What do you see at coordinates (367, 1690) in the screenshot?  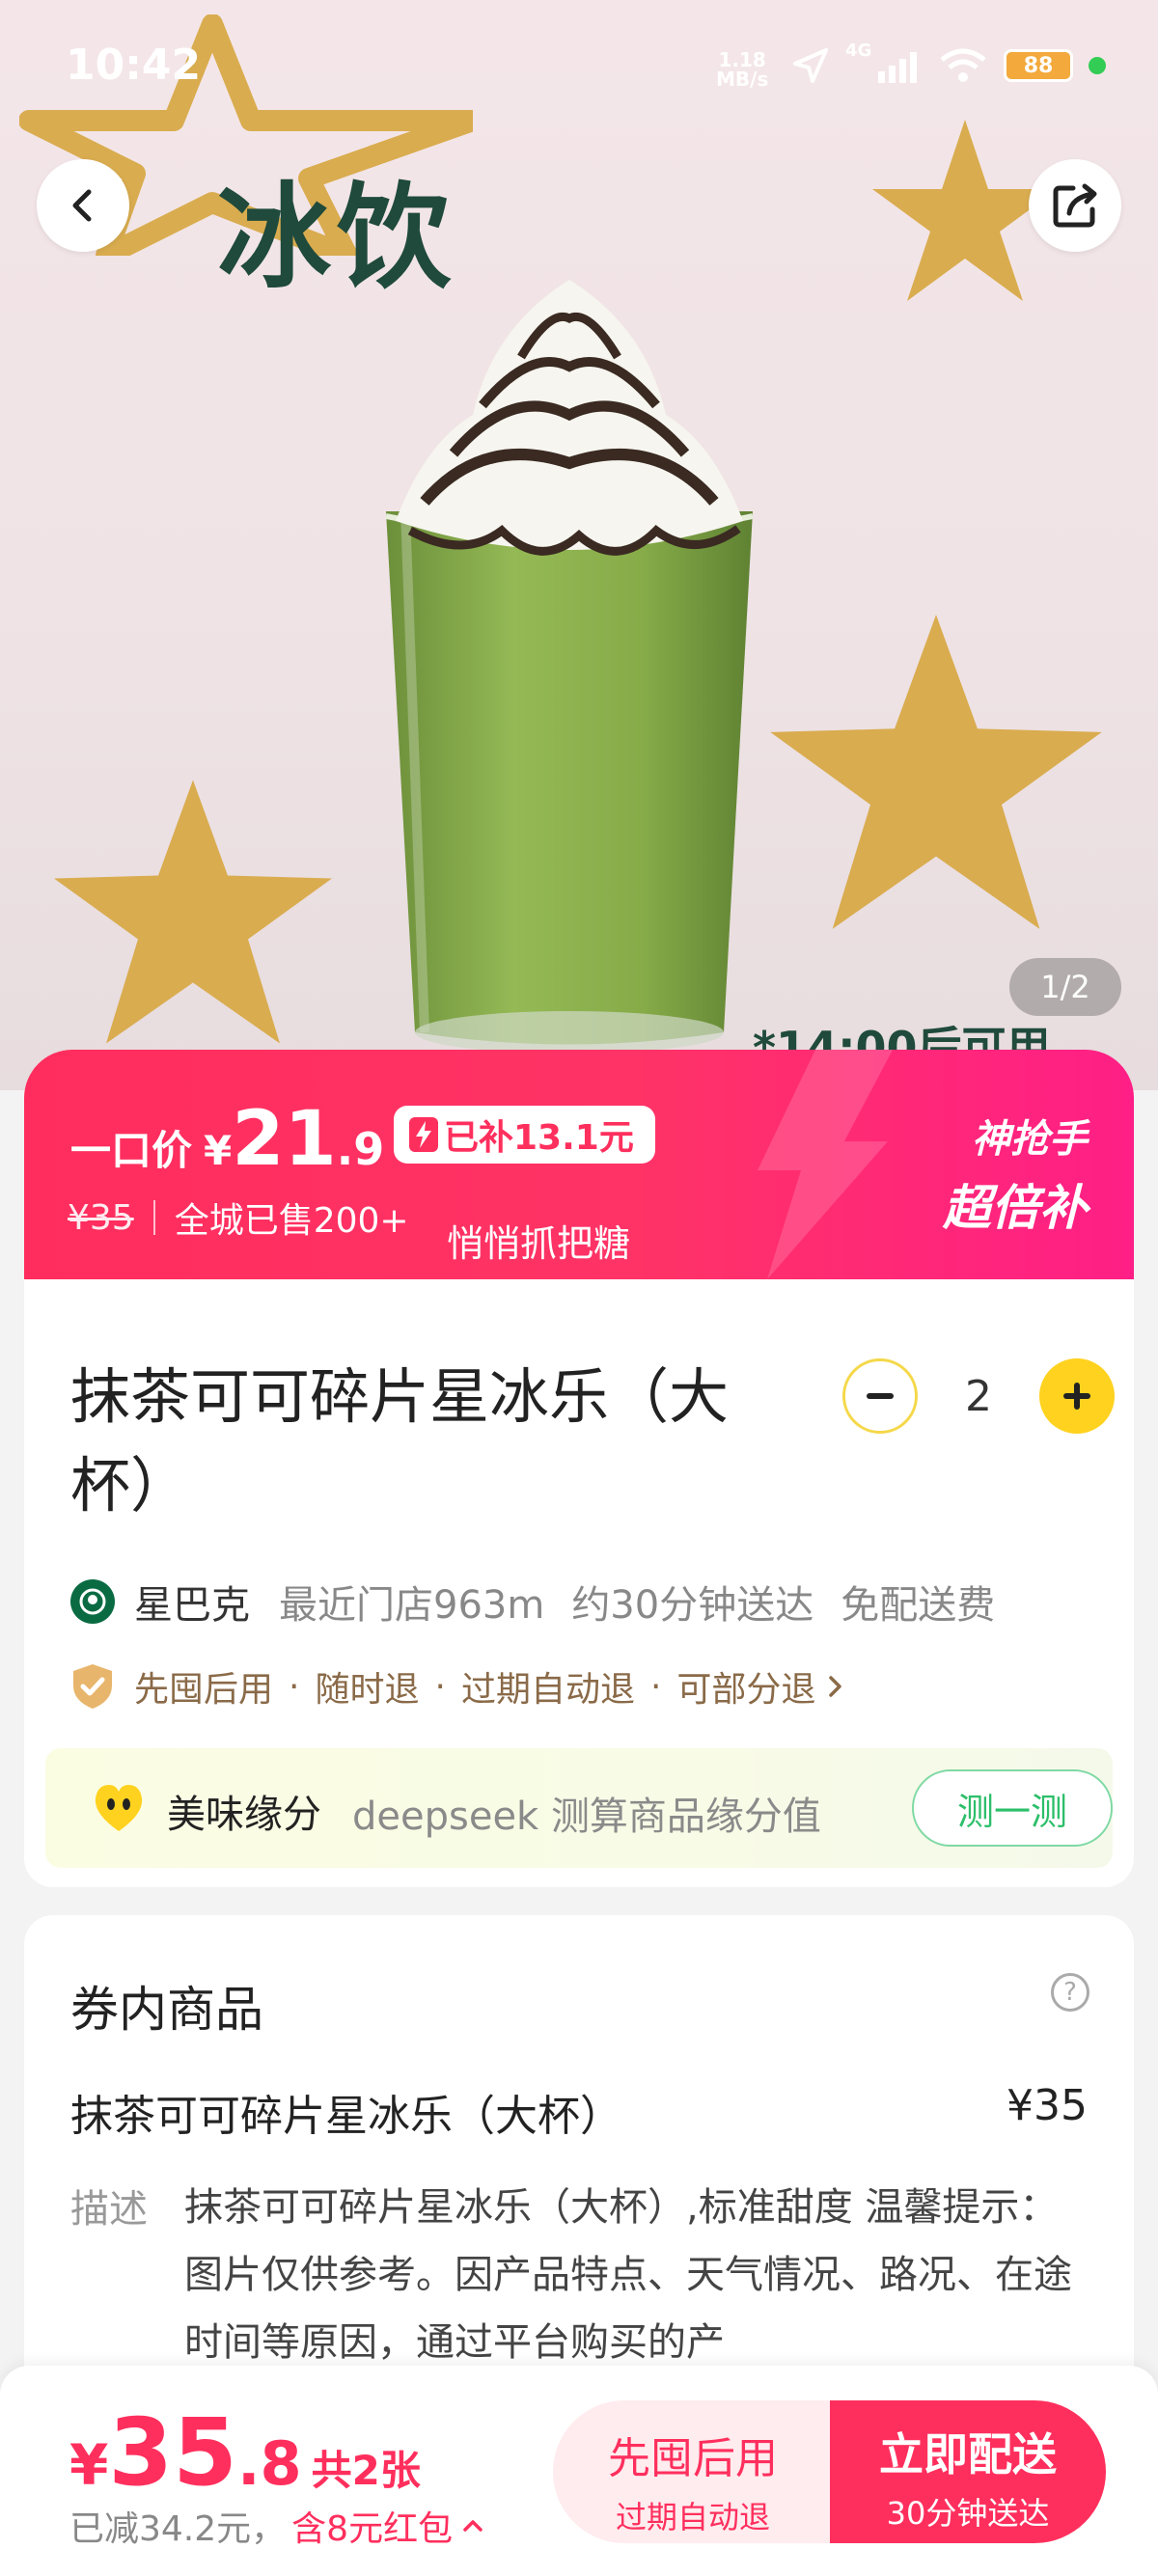 I see `policy-item: 随时退` at bounding box center [367, 1690].